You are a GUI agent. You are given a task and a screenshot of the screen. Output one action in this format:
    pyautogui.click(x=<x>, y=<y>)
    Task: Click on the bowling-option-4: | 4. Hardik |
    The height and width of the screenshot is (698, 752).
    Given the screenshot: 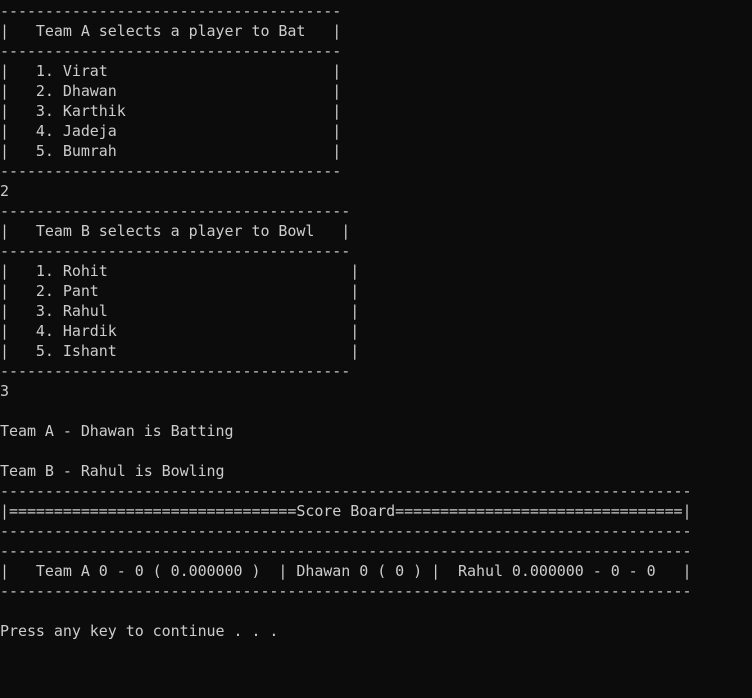 What is the action you would take?
    pyautogui.click(x=180, y=331)
    